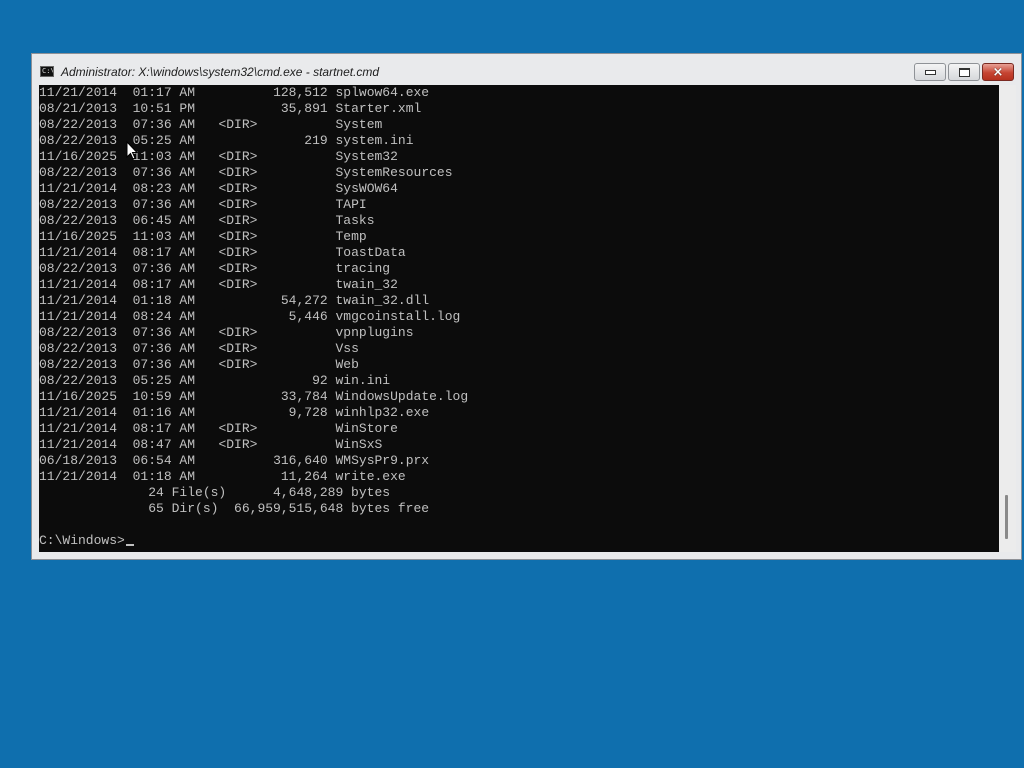 The width and height of the screenshot is (1024, 768). I want to click on directory-entry: 08/21/2013 10:51 PM 35,891 Starter.xml, so click(253, 109).